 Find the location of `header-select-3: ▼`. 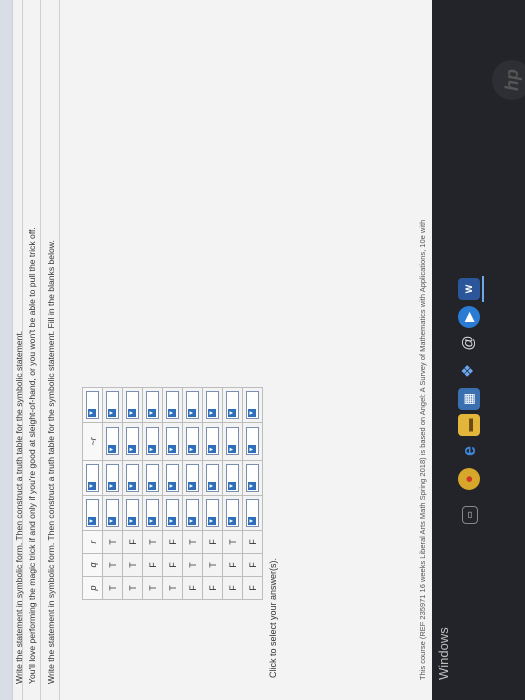

header-select-3: ▼ is located at coordinates (92, 405).